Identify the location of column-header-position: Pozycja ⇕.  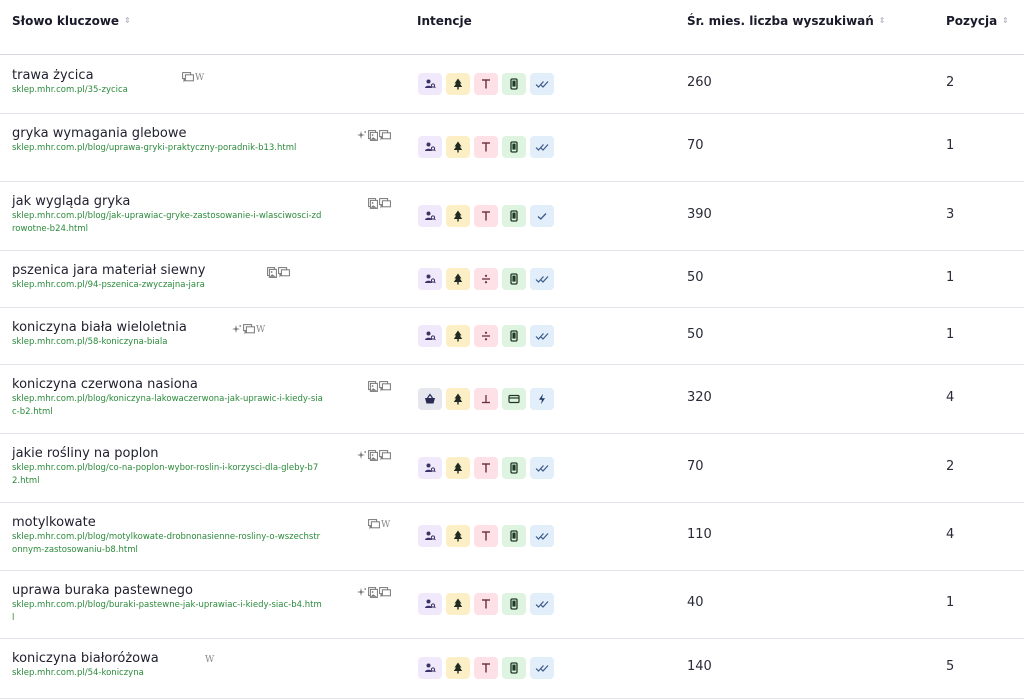
(977, 21).